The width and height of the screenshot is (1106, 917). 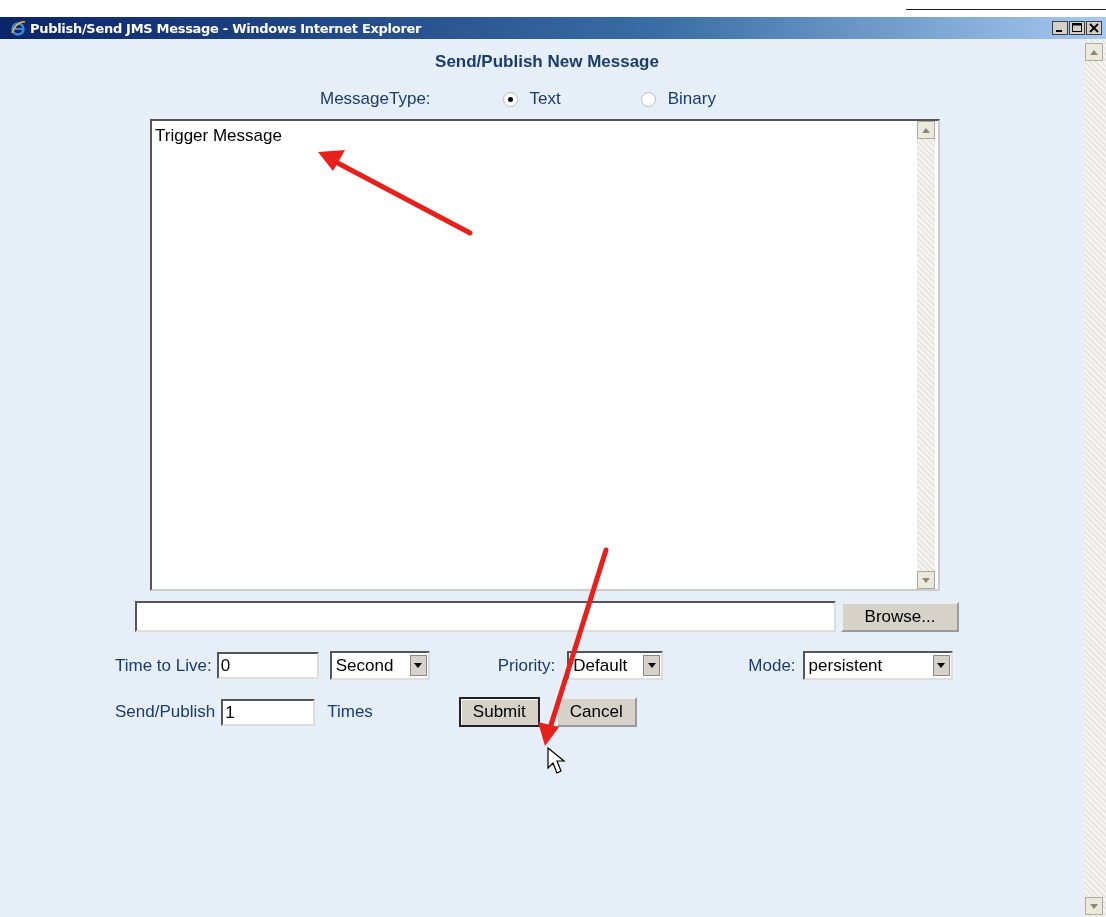 What do you see at coordinates (350, 712) in the screenshot?
I see `field-label: Times` at bounding box center [350, 712].